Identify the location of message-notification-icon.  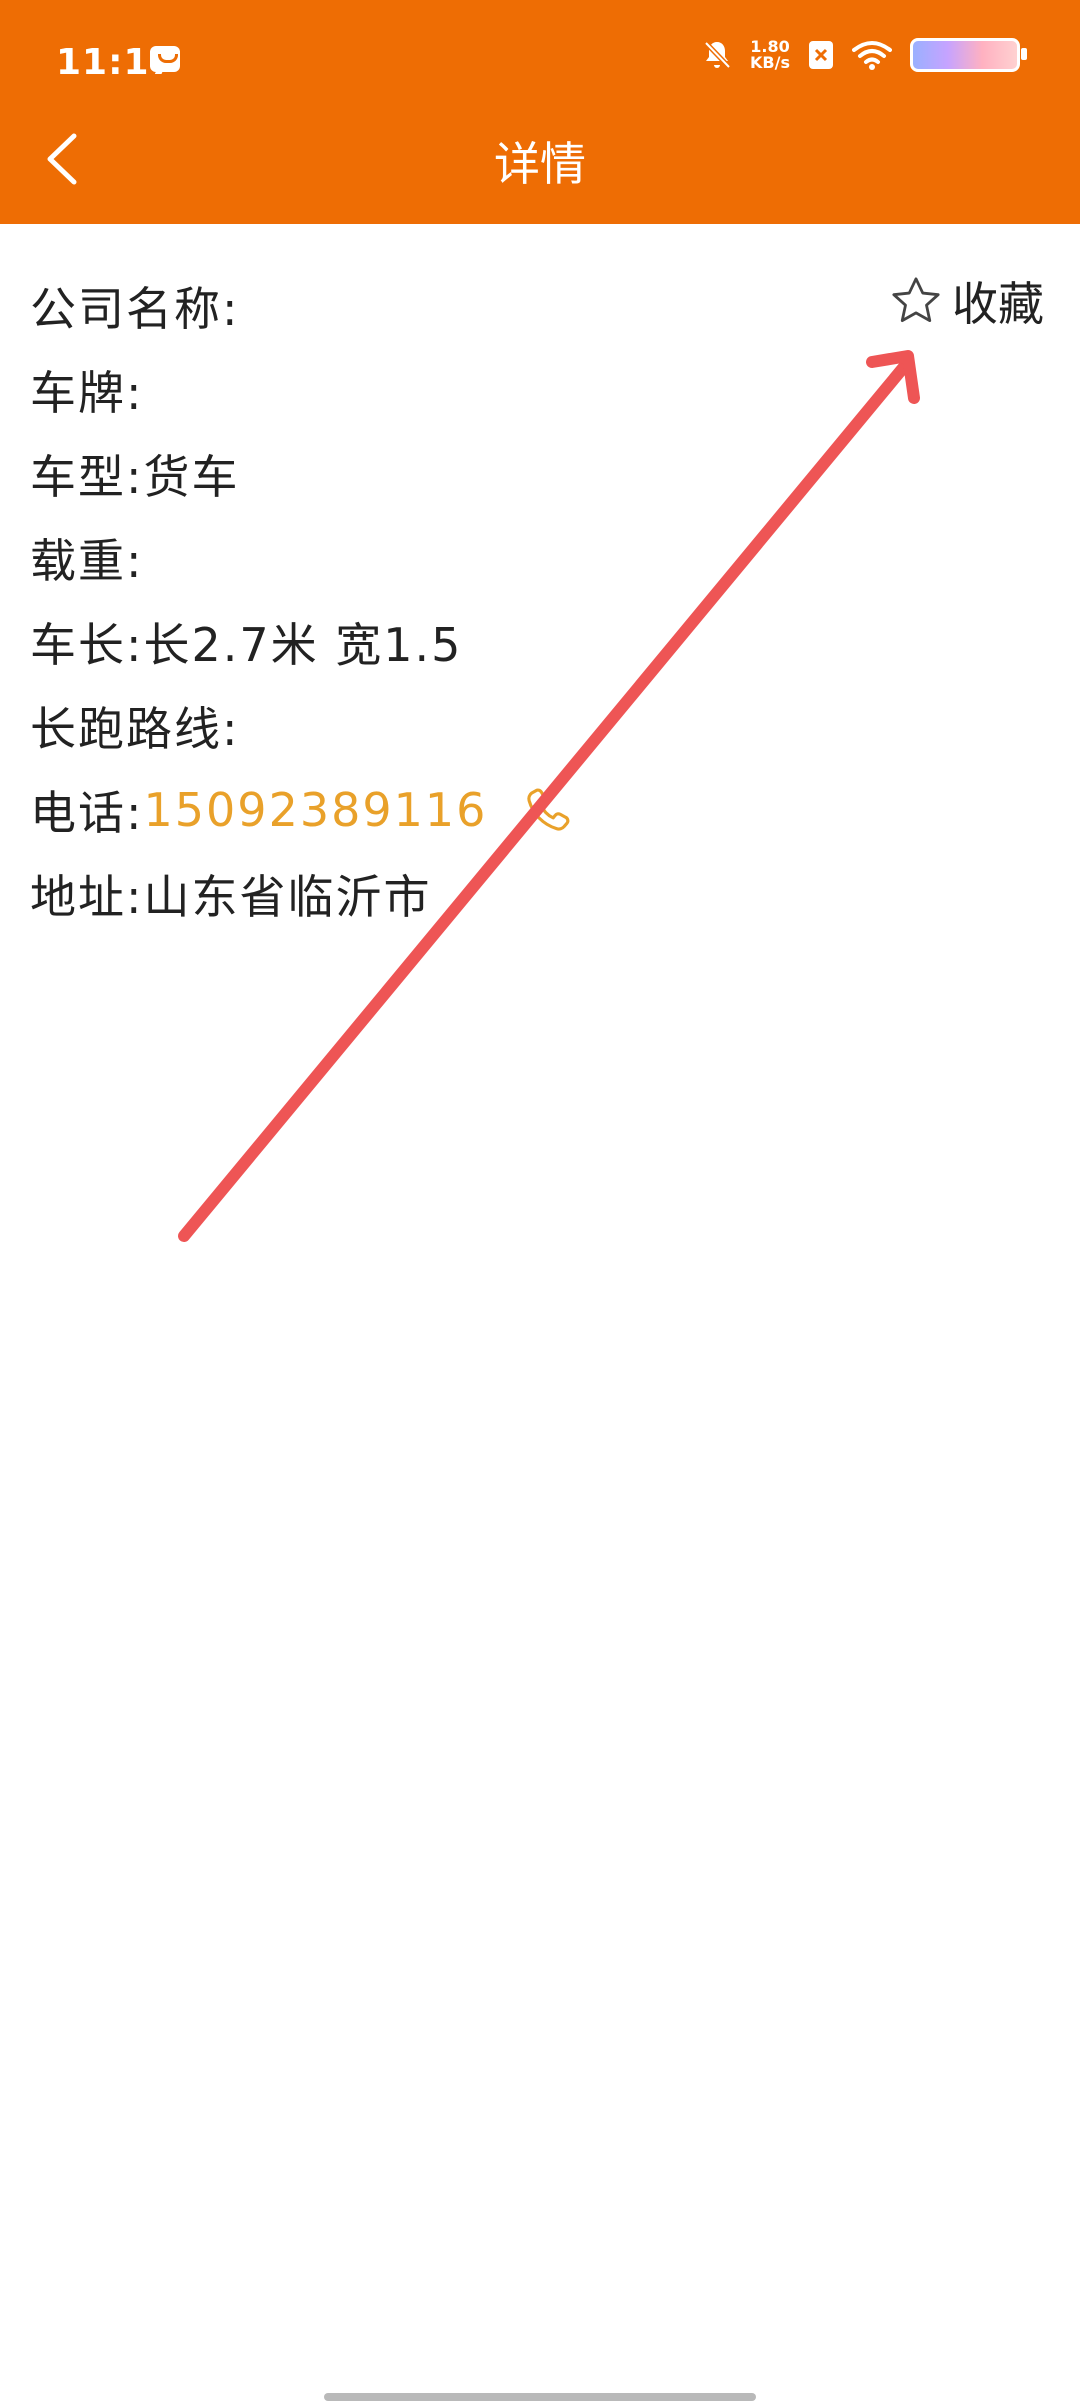
(165, 59).